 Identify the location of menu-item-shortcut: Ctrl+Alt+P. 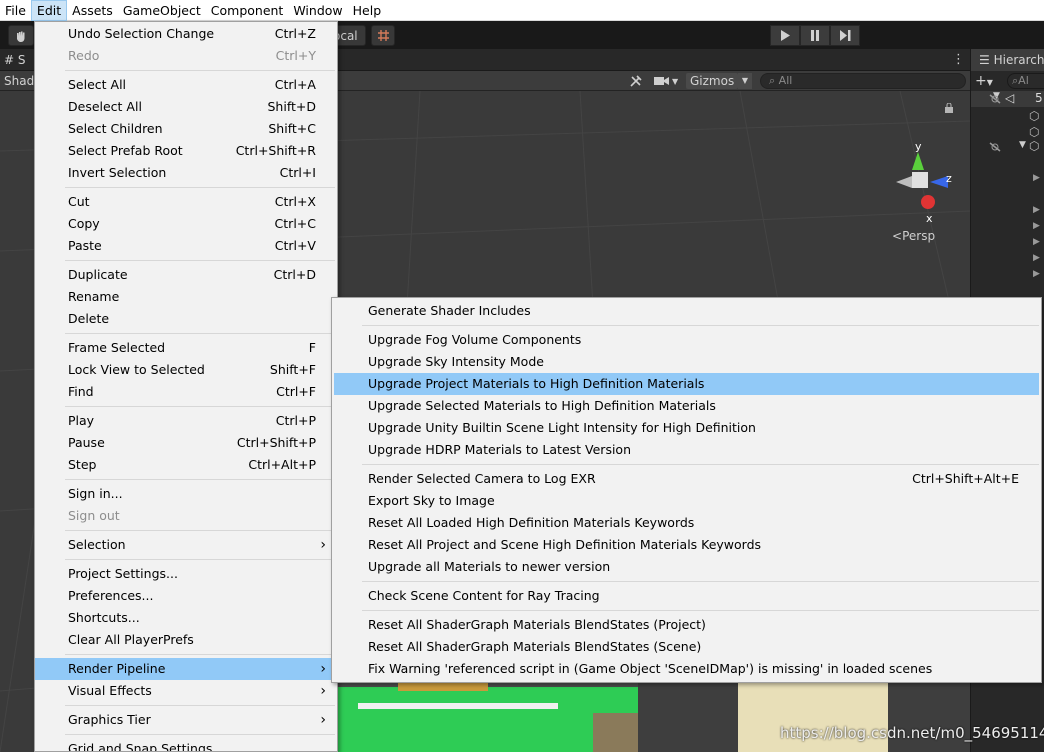
(282, 464).